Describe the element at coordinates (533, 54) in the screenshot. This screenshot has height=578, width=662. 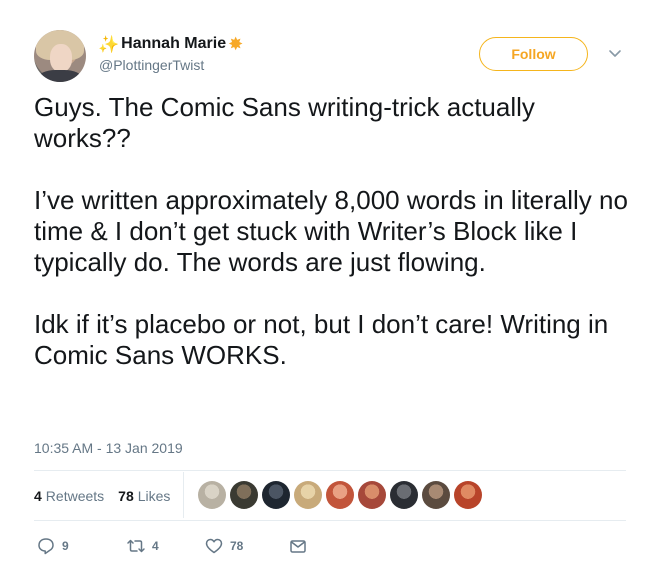
I see `follow-button: Follow` at that location.